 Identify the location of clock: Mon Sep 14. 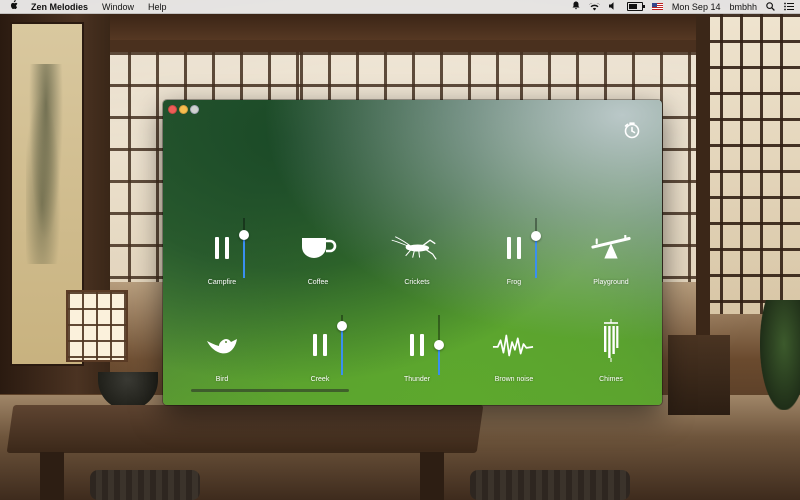
(696, 7).